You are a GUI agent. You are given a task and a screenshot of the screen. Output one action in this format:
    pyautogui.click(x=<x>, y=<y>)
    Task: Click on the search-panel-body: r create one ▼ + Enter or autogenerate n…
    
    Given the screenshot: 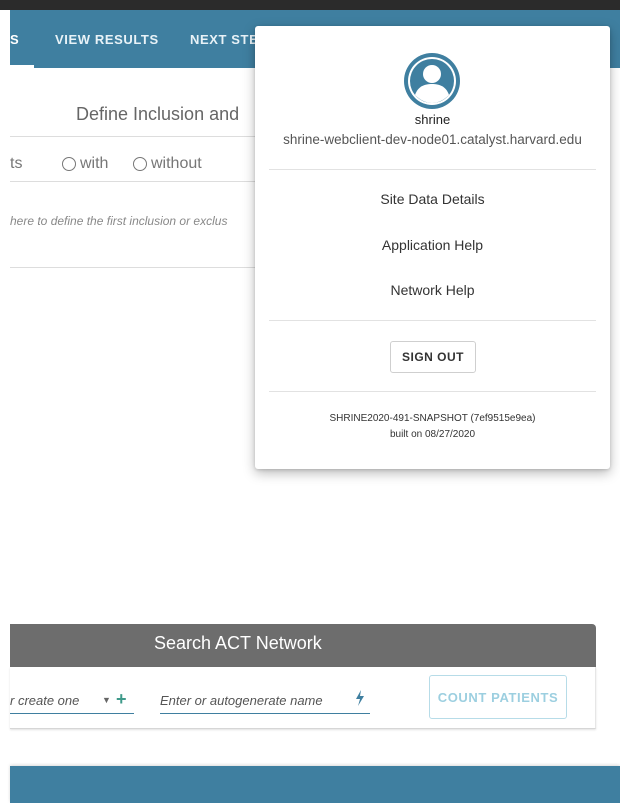 What is the action you would take?
    pyautogui.click(x=303, y=698)
    